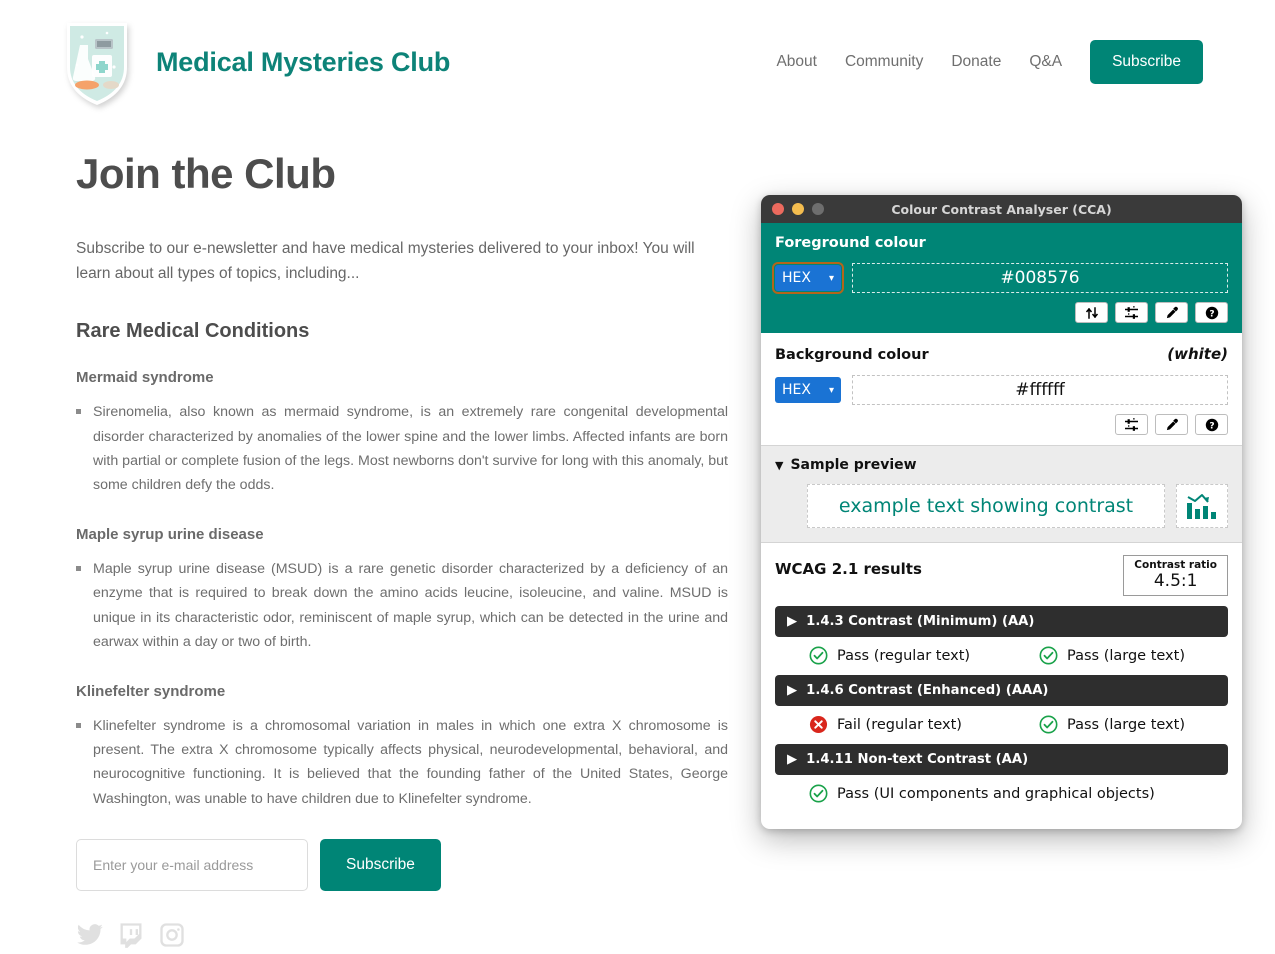 The width and height of the screenshot is (1275, 954). I want to click on foreground-colour-row: HEX ▾ #008576, so click(1000, 278).